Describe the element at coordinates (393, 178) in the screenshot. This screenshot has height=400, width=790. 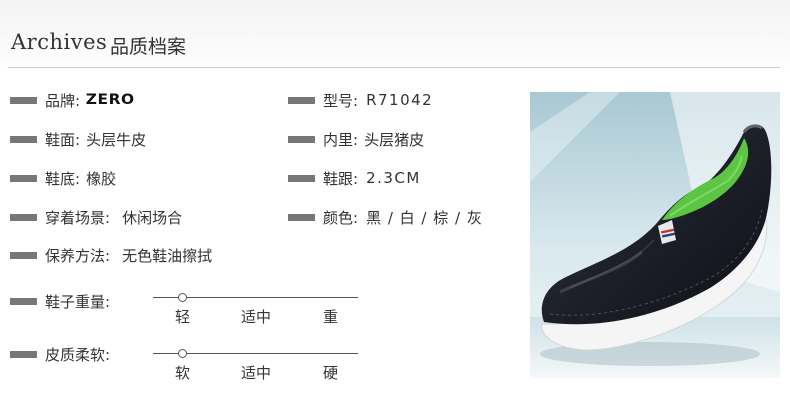
I see `spec-value: 2.3CM` at that location.